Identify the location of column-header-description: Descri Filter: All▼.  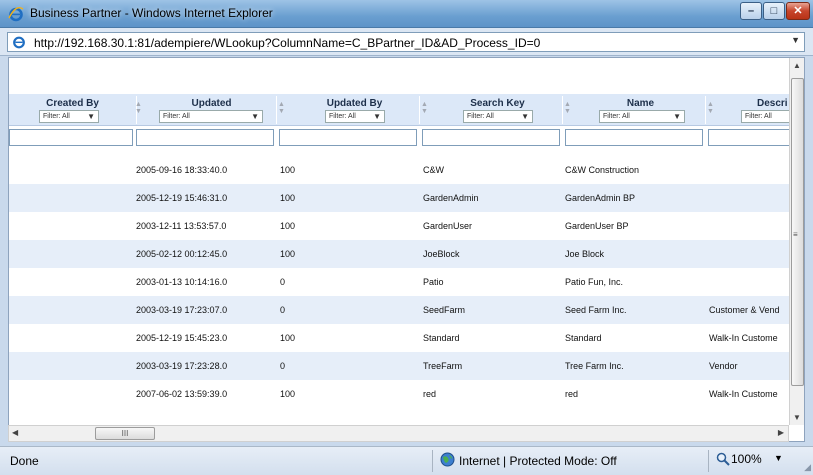
(754, 110).